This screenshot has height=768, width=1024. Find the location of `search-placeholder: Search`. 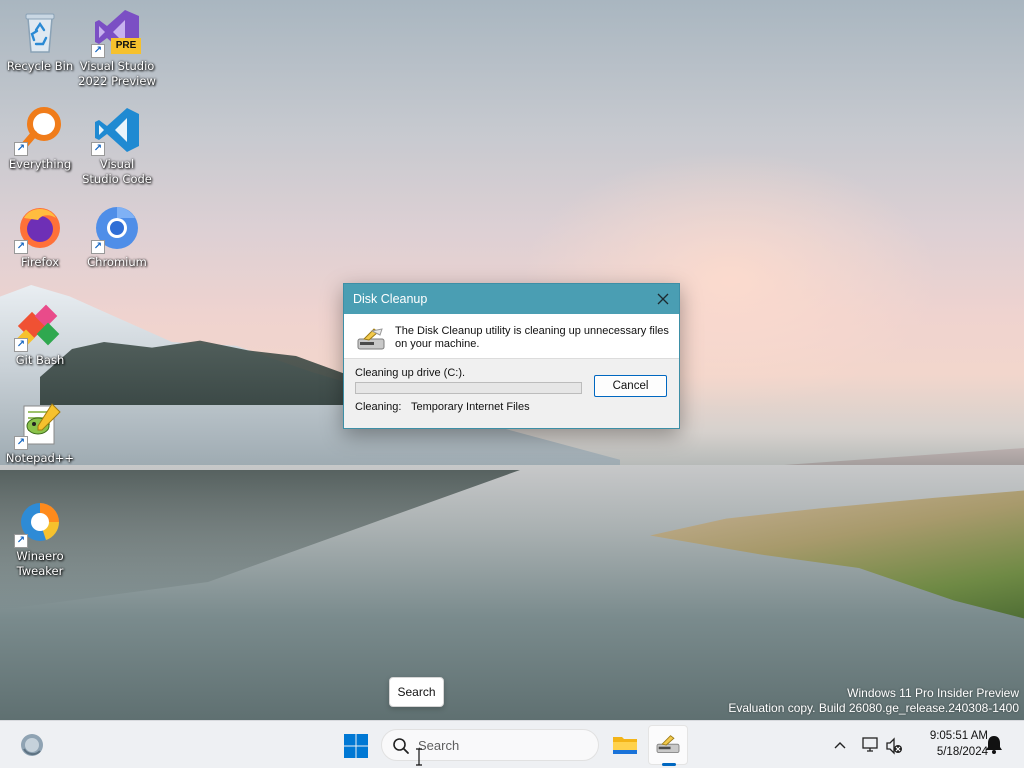

search-placeholder: Search is located at coordinates (439, 745).